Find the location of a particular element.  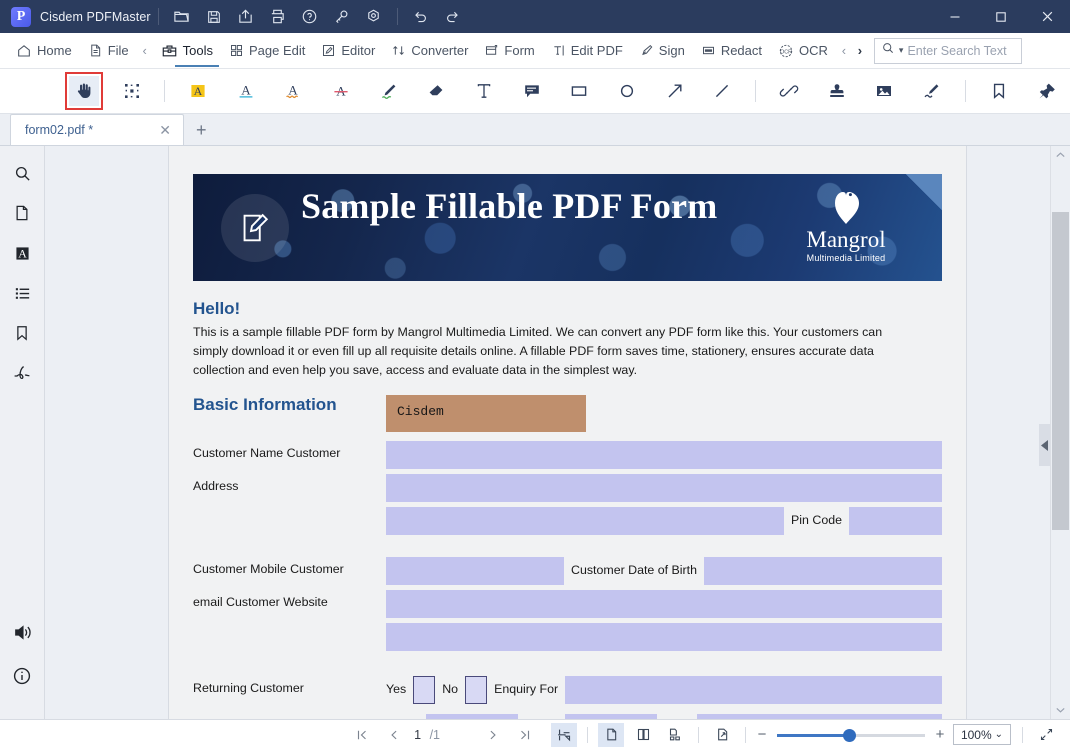

fit-page-icon is located at coordinates (564, 734).